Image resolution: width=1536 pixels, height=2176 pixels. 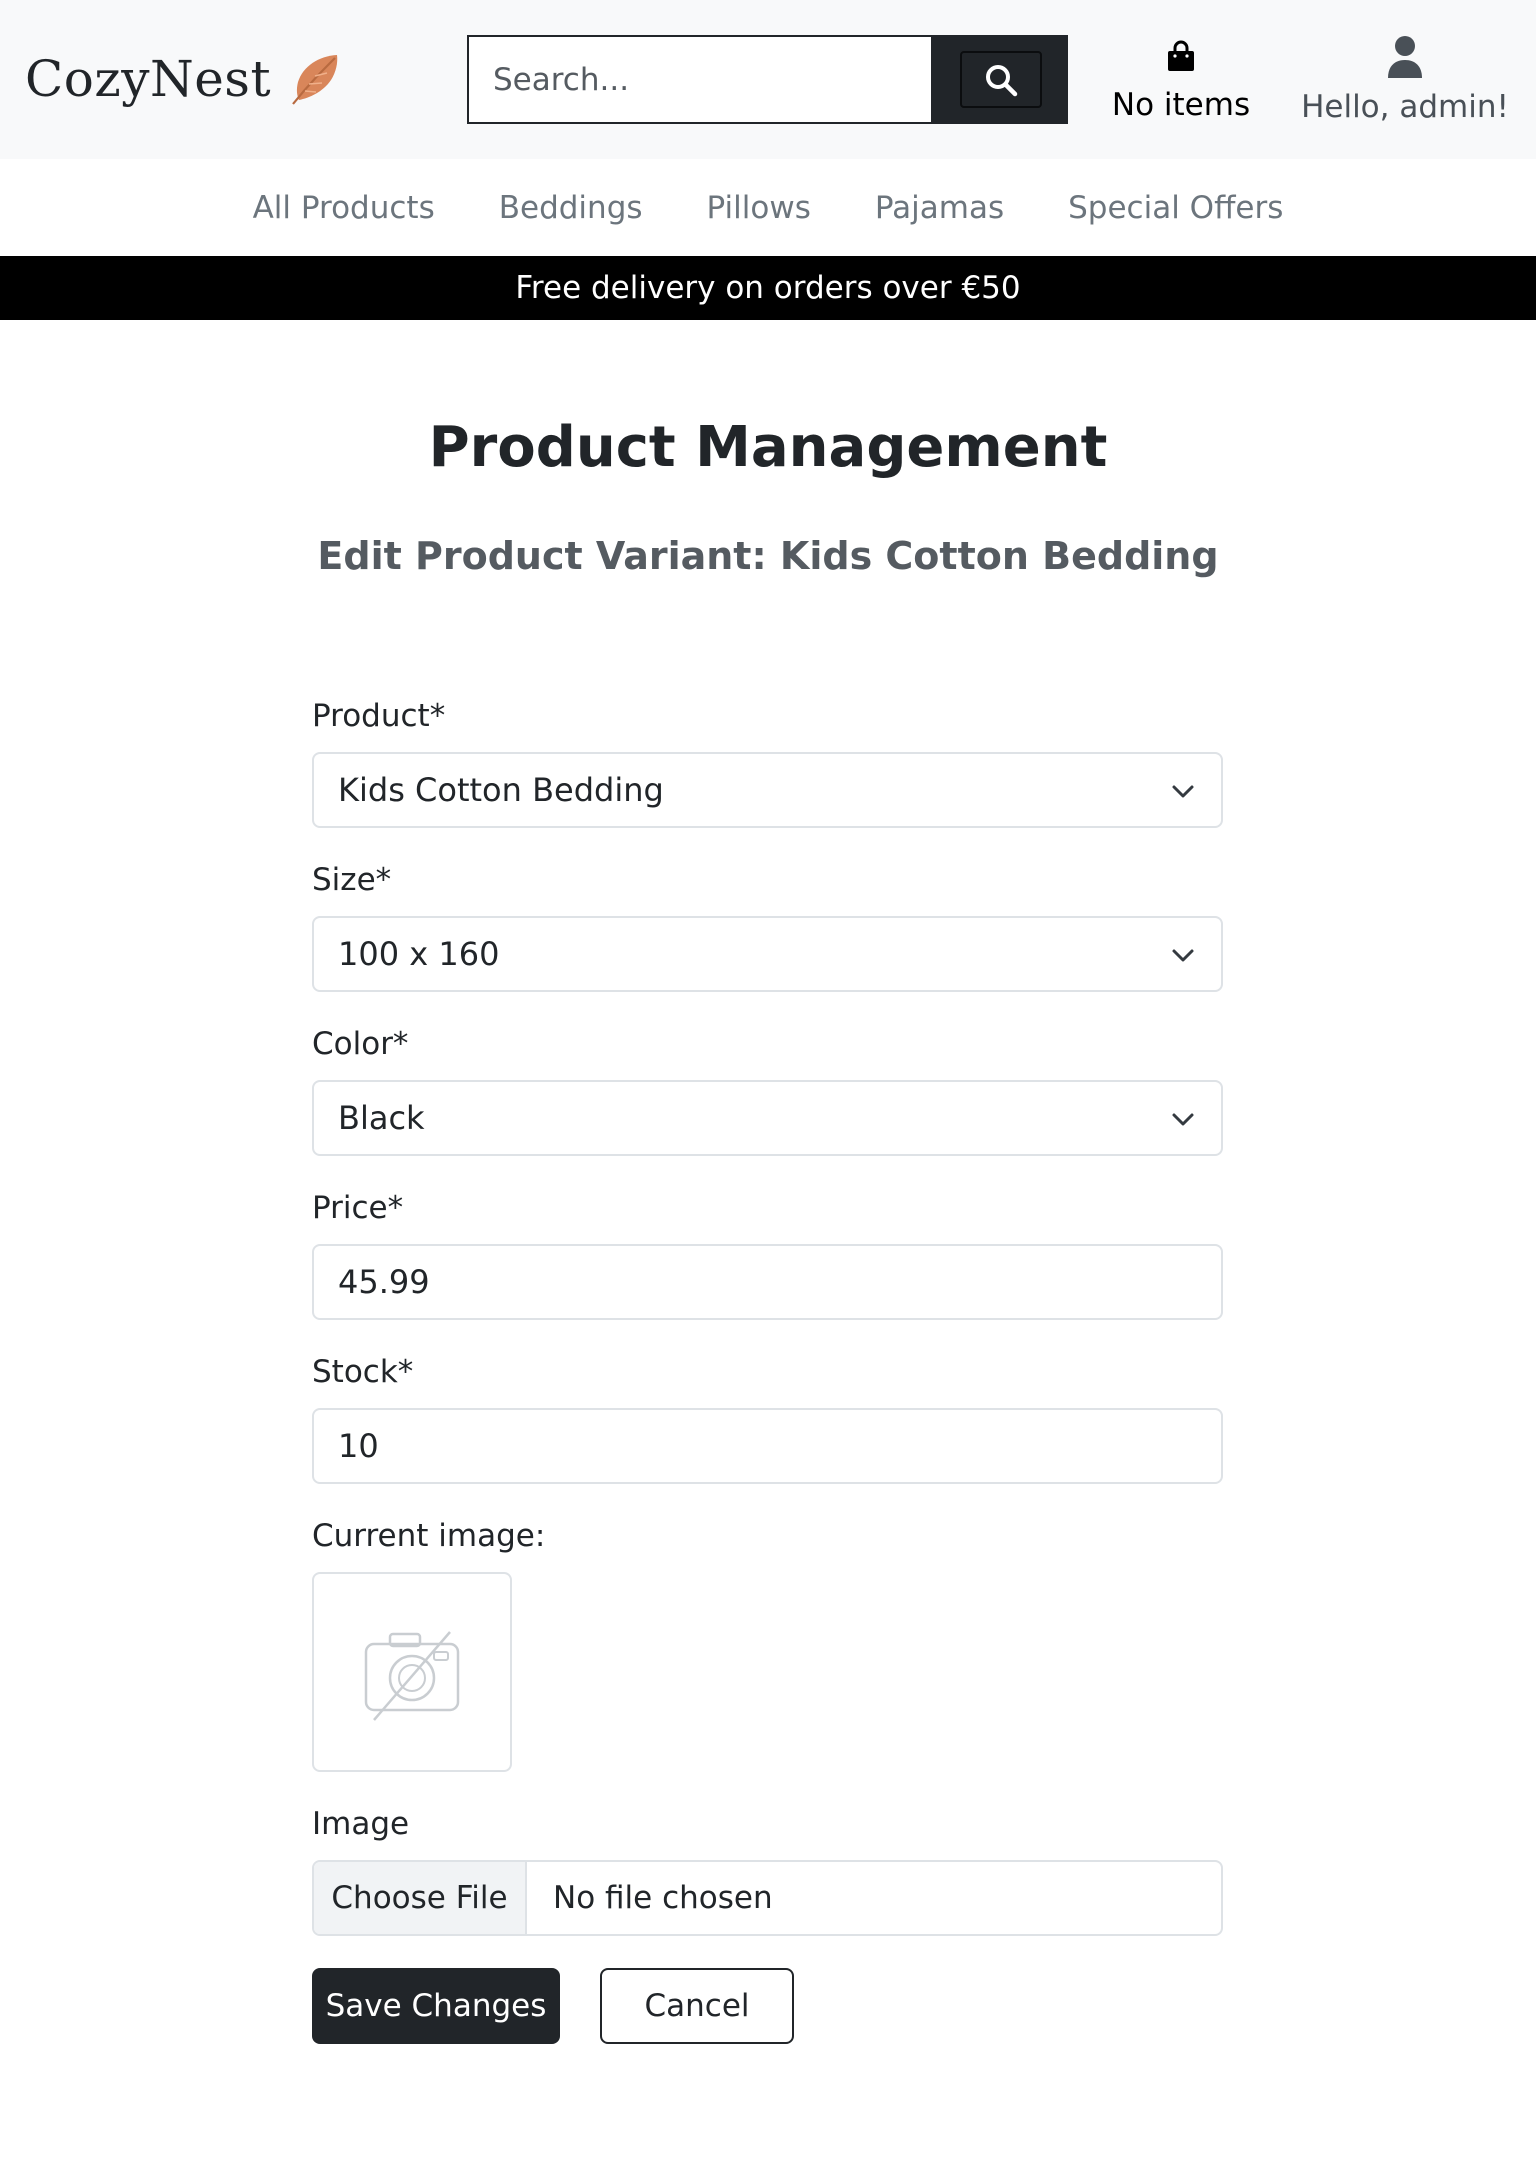 What do you see at coordinates (700, 79) in the screenshot?
I see `search-input` at bounding box center [700, 79].